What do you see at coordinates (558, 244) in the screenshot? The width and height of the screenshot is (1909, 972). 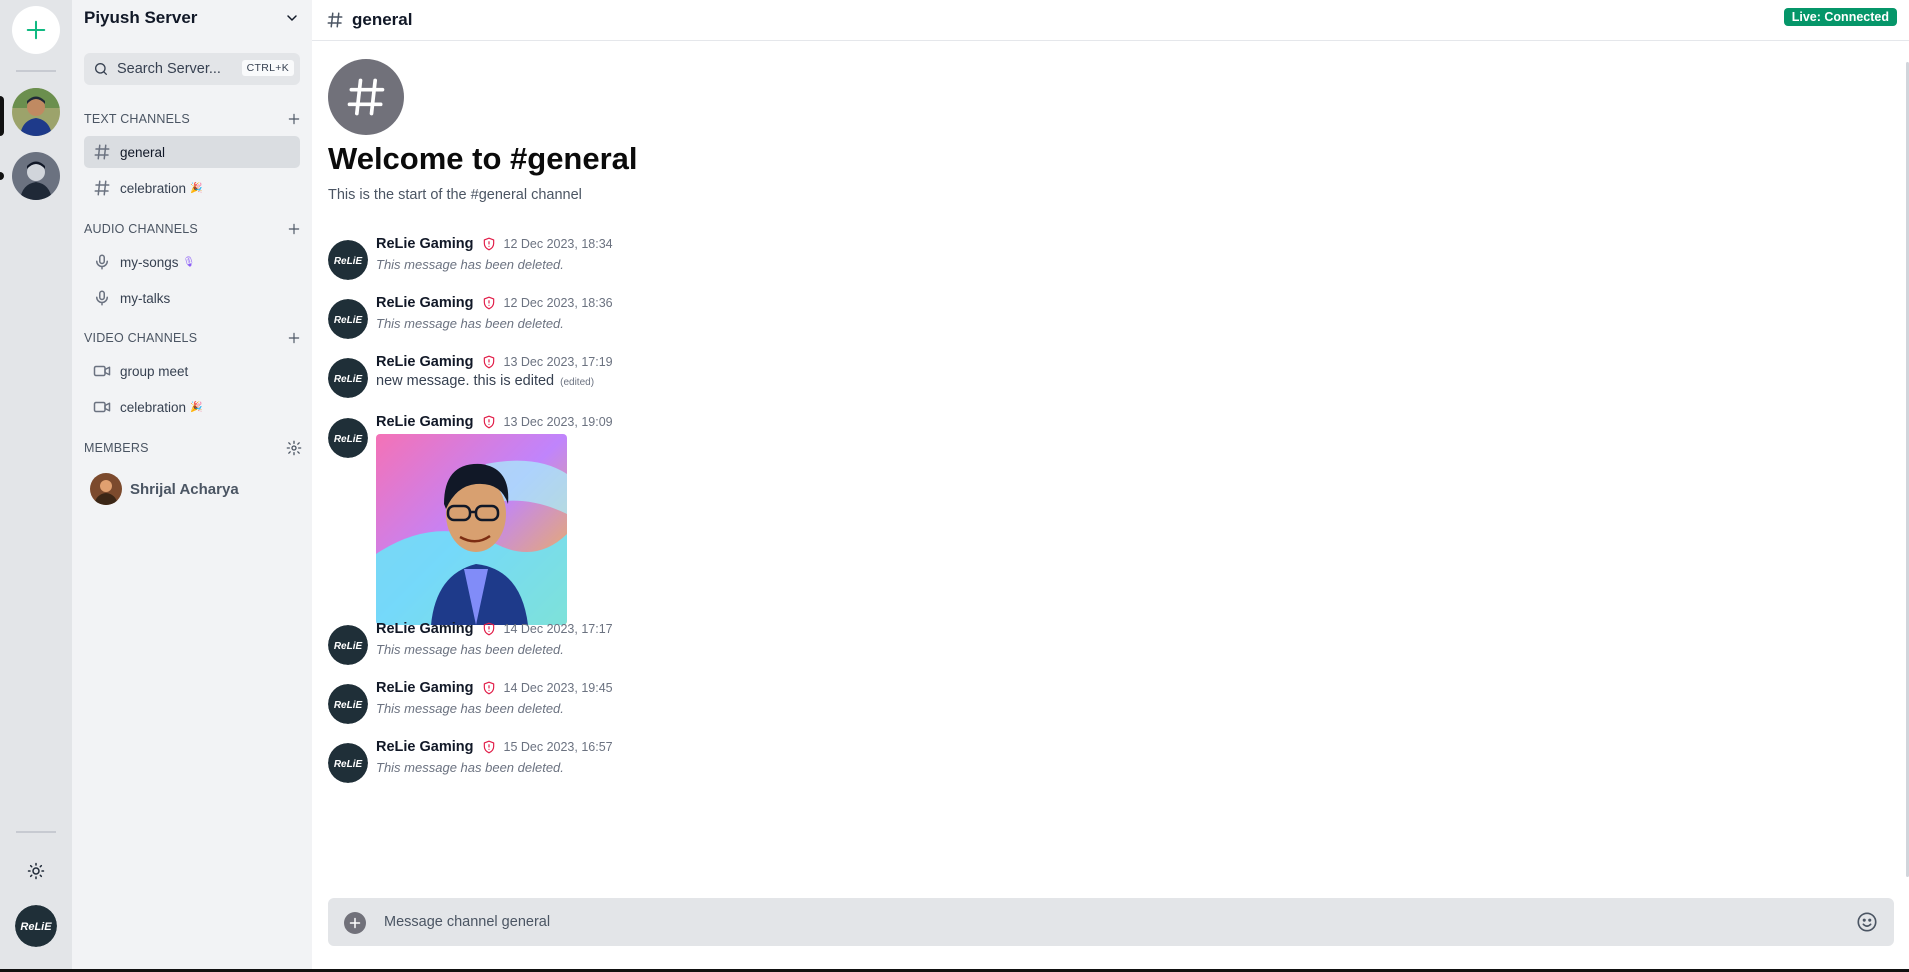 I see `message-timestamp: 12 Dec 2023, 18:34` at bounding box center [558, 244].